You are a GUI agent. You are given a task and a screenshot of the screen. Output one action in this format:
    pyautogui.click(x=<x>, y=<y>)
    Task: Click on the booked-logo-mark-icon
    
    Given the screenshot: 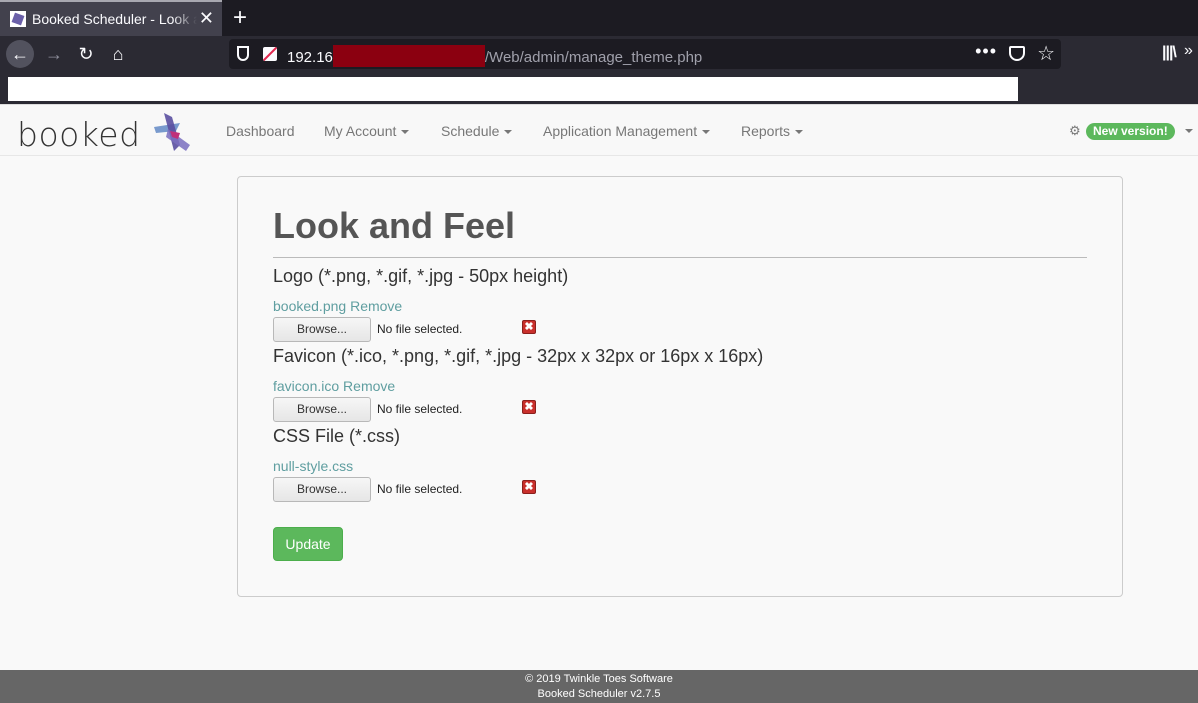 What is the action you would take?
    pyautogui.click(x=172, y=132)
    